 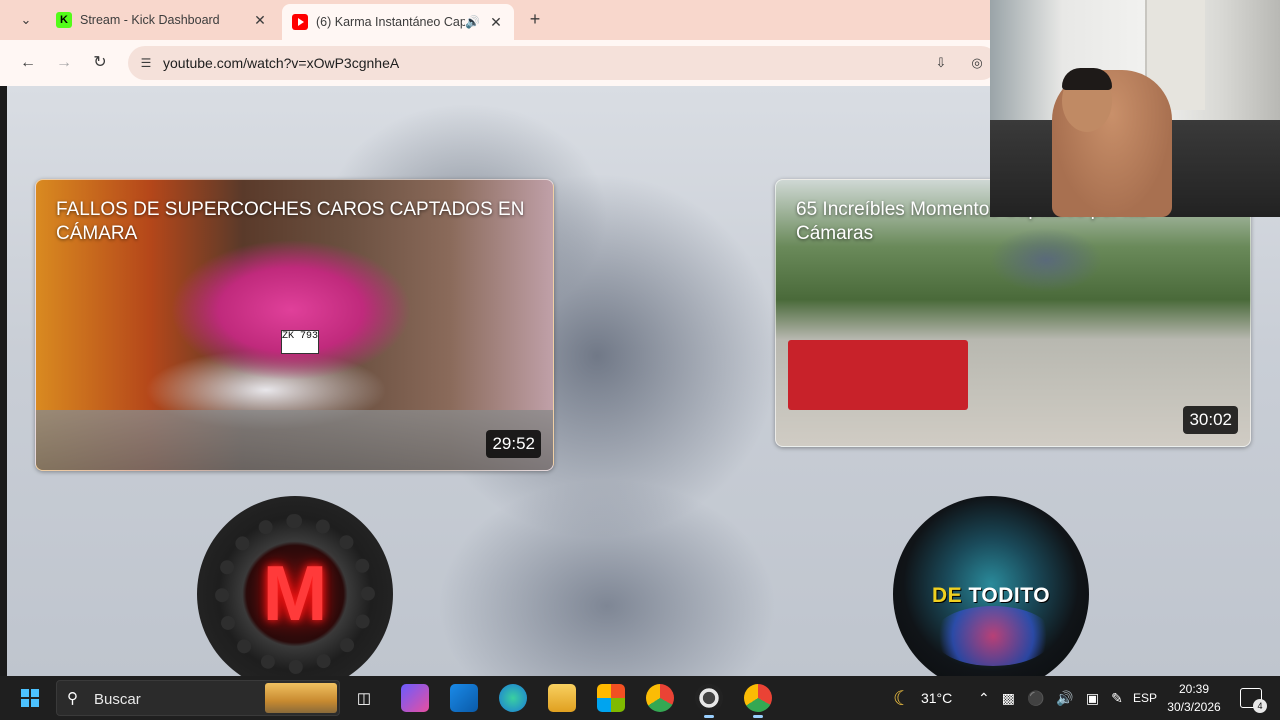 What do you see at coordinates (301, 698) in the screenshot?
I see `search-highlight-image` at bounding box center [301, 698].